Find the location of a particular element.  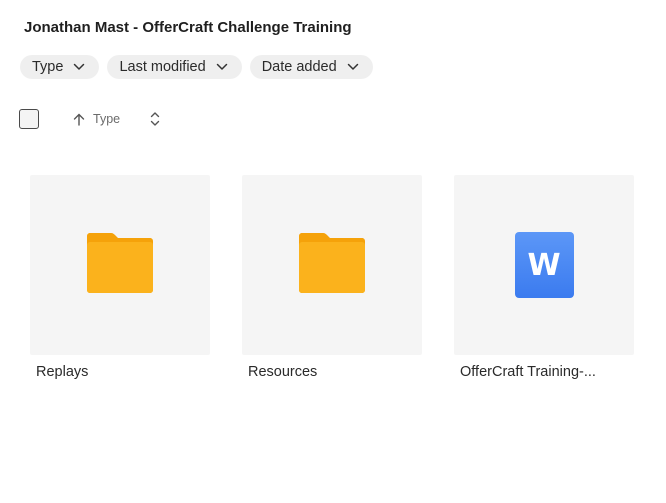

filter-last-modified: Last modified is located at coordinates (174, 67).